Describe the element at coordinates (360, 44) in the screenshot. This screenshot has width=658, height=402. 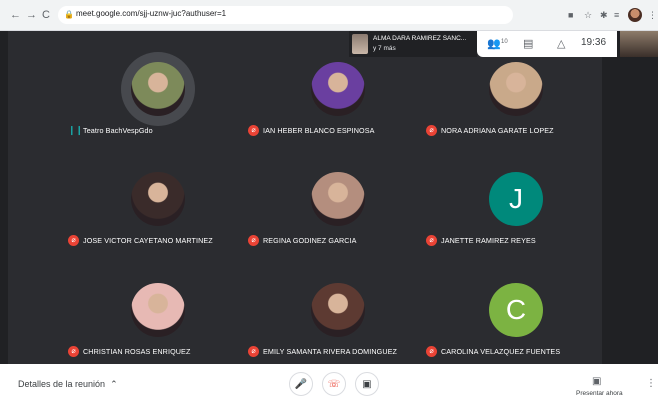
I see `presenter-thumbnail` at that location.